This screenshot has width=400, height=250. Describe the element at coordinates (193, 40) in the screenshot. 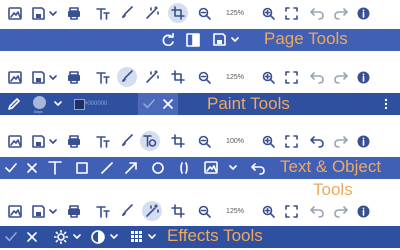

I see `flip-icon` at that location.